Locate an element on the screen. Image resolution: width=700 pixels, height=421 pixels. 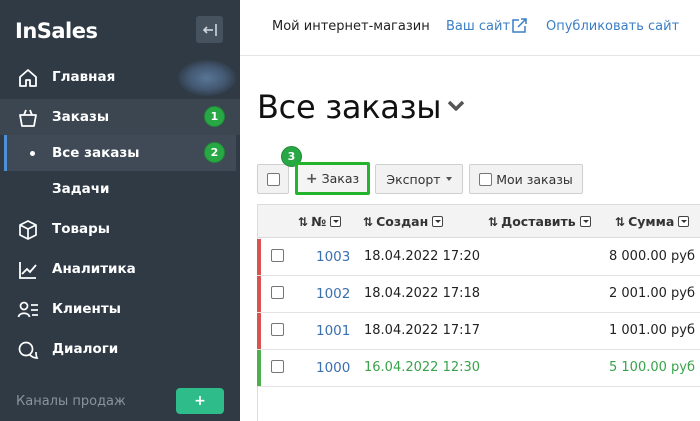
order-number-link: 1000 is located at coordinates (333, 368).